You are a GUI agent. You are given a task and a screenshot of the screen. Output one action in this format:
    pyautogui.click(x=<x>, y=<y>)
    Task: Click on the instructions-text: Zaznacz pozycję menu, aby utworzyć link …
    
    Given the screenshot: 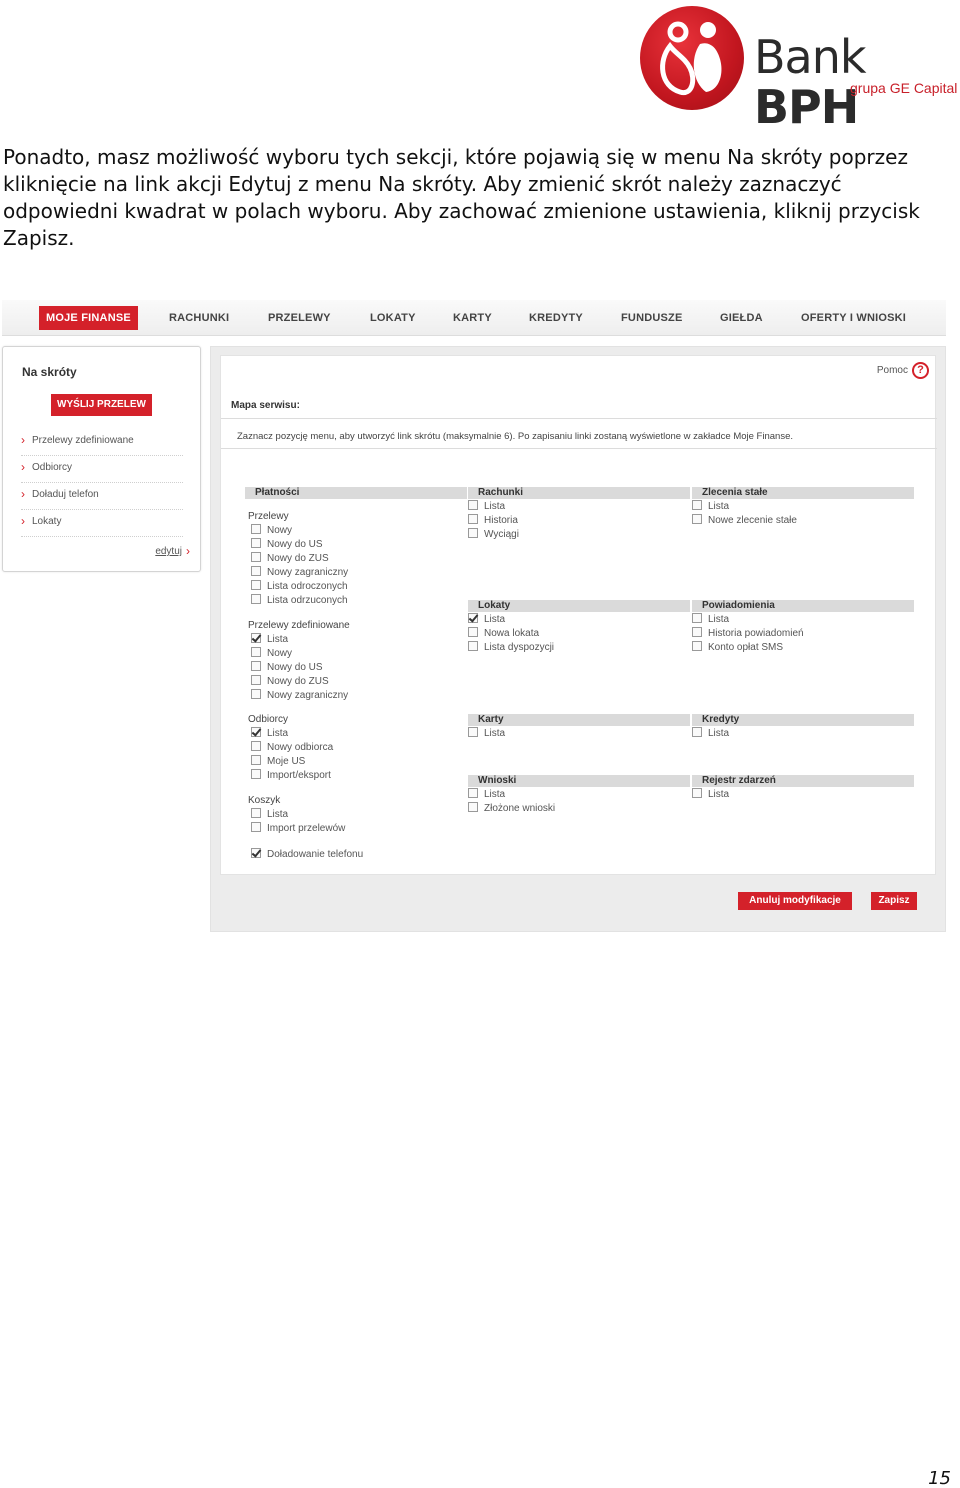 What is the action you would take?
    pyautogui.click(x=515, y=436)
    